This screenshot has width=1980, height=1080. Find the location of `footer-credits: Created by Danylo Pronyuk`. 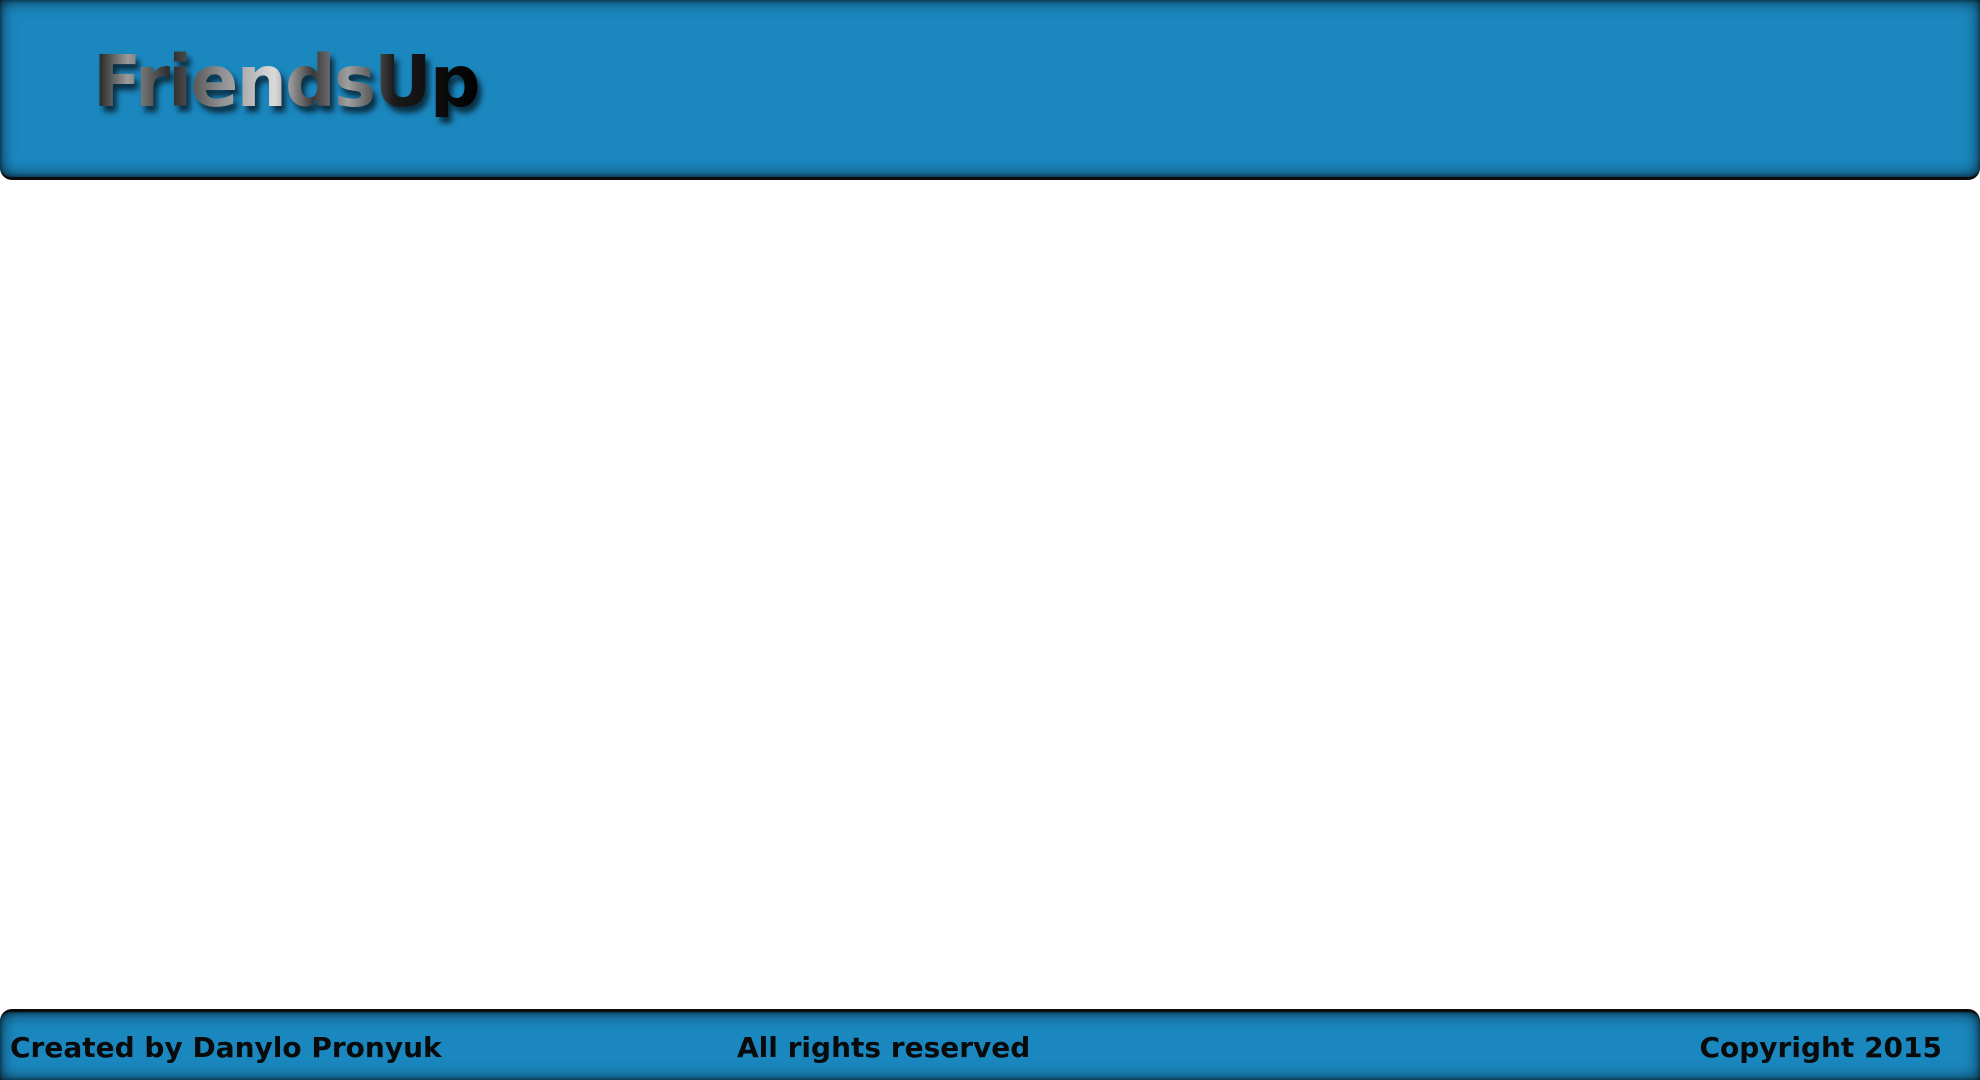

footer-credits: Created by Danylo Pronyuk is located at coordinates (226, 1047).